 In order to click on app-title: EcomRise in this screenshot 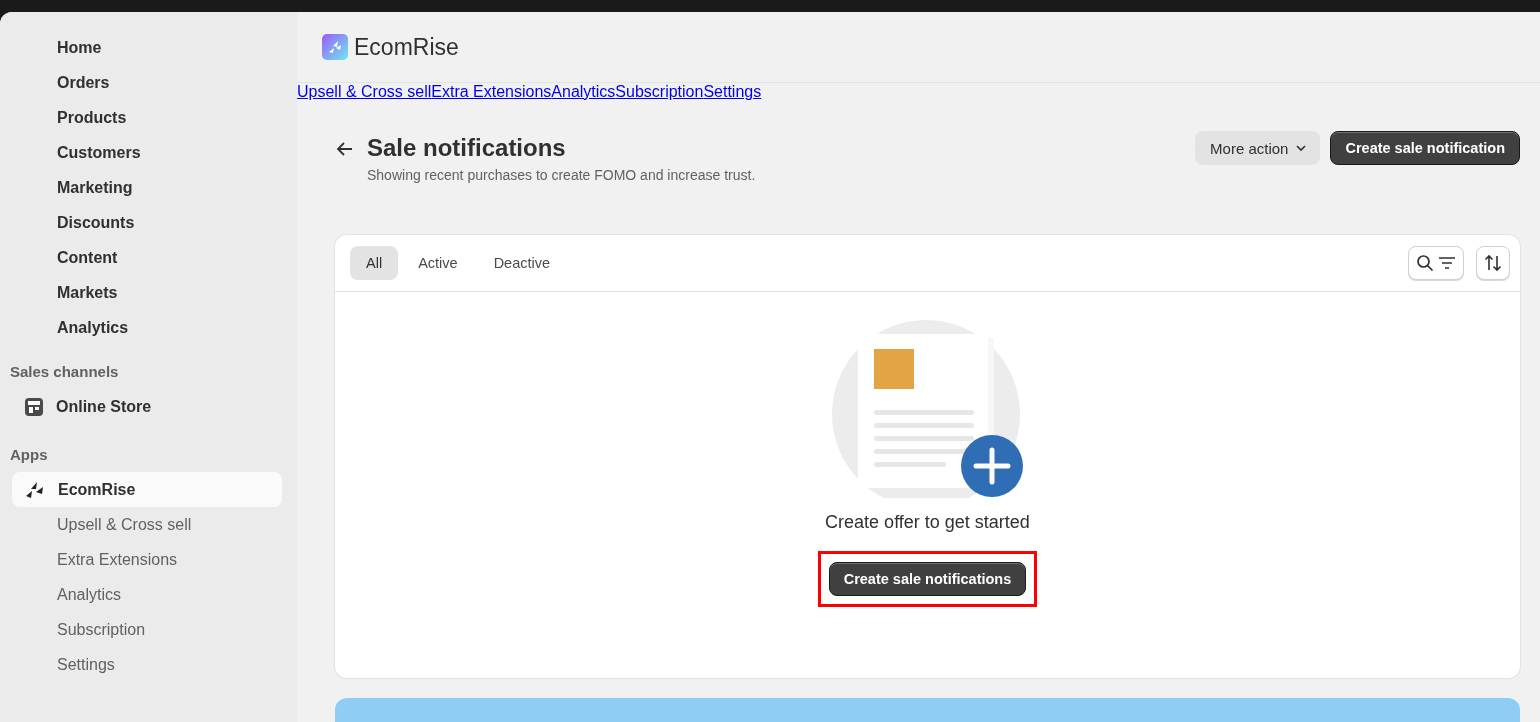, I will do `click(406, 47)`.